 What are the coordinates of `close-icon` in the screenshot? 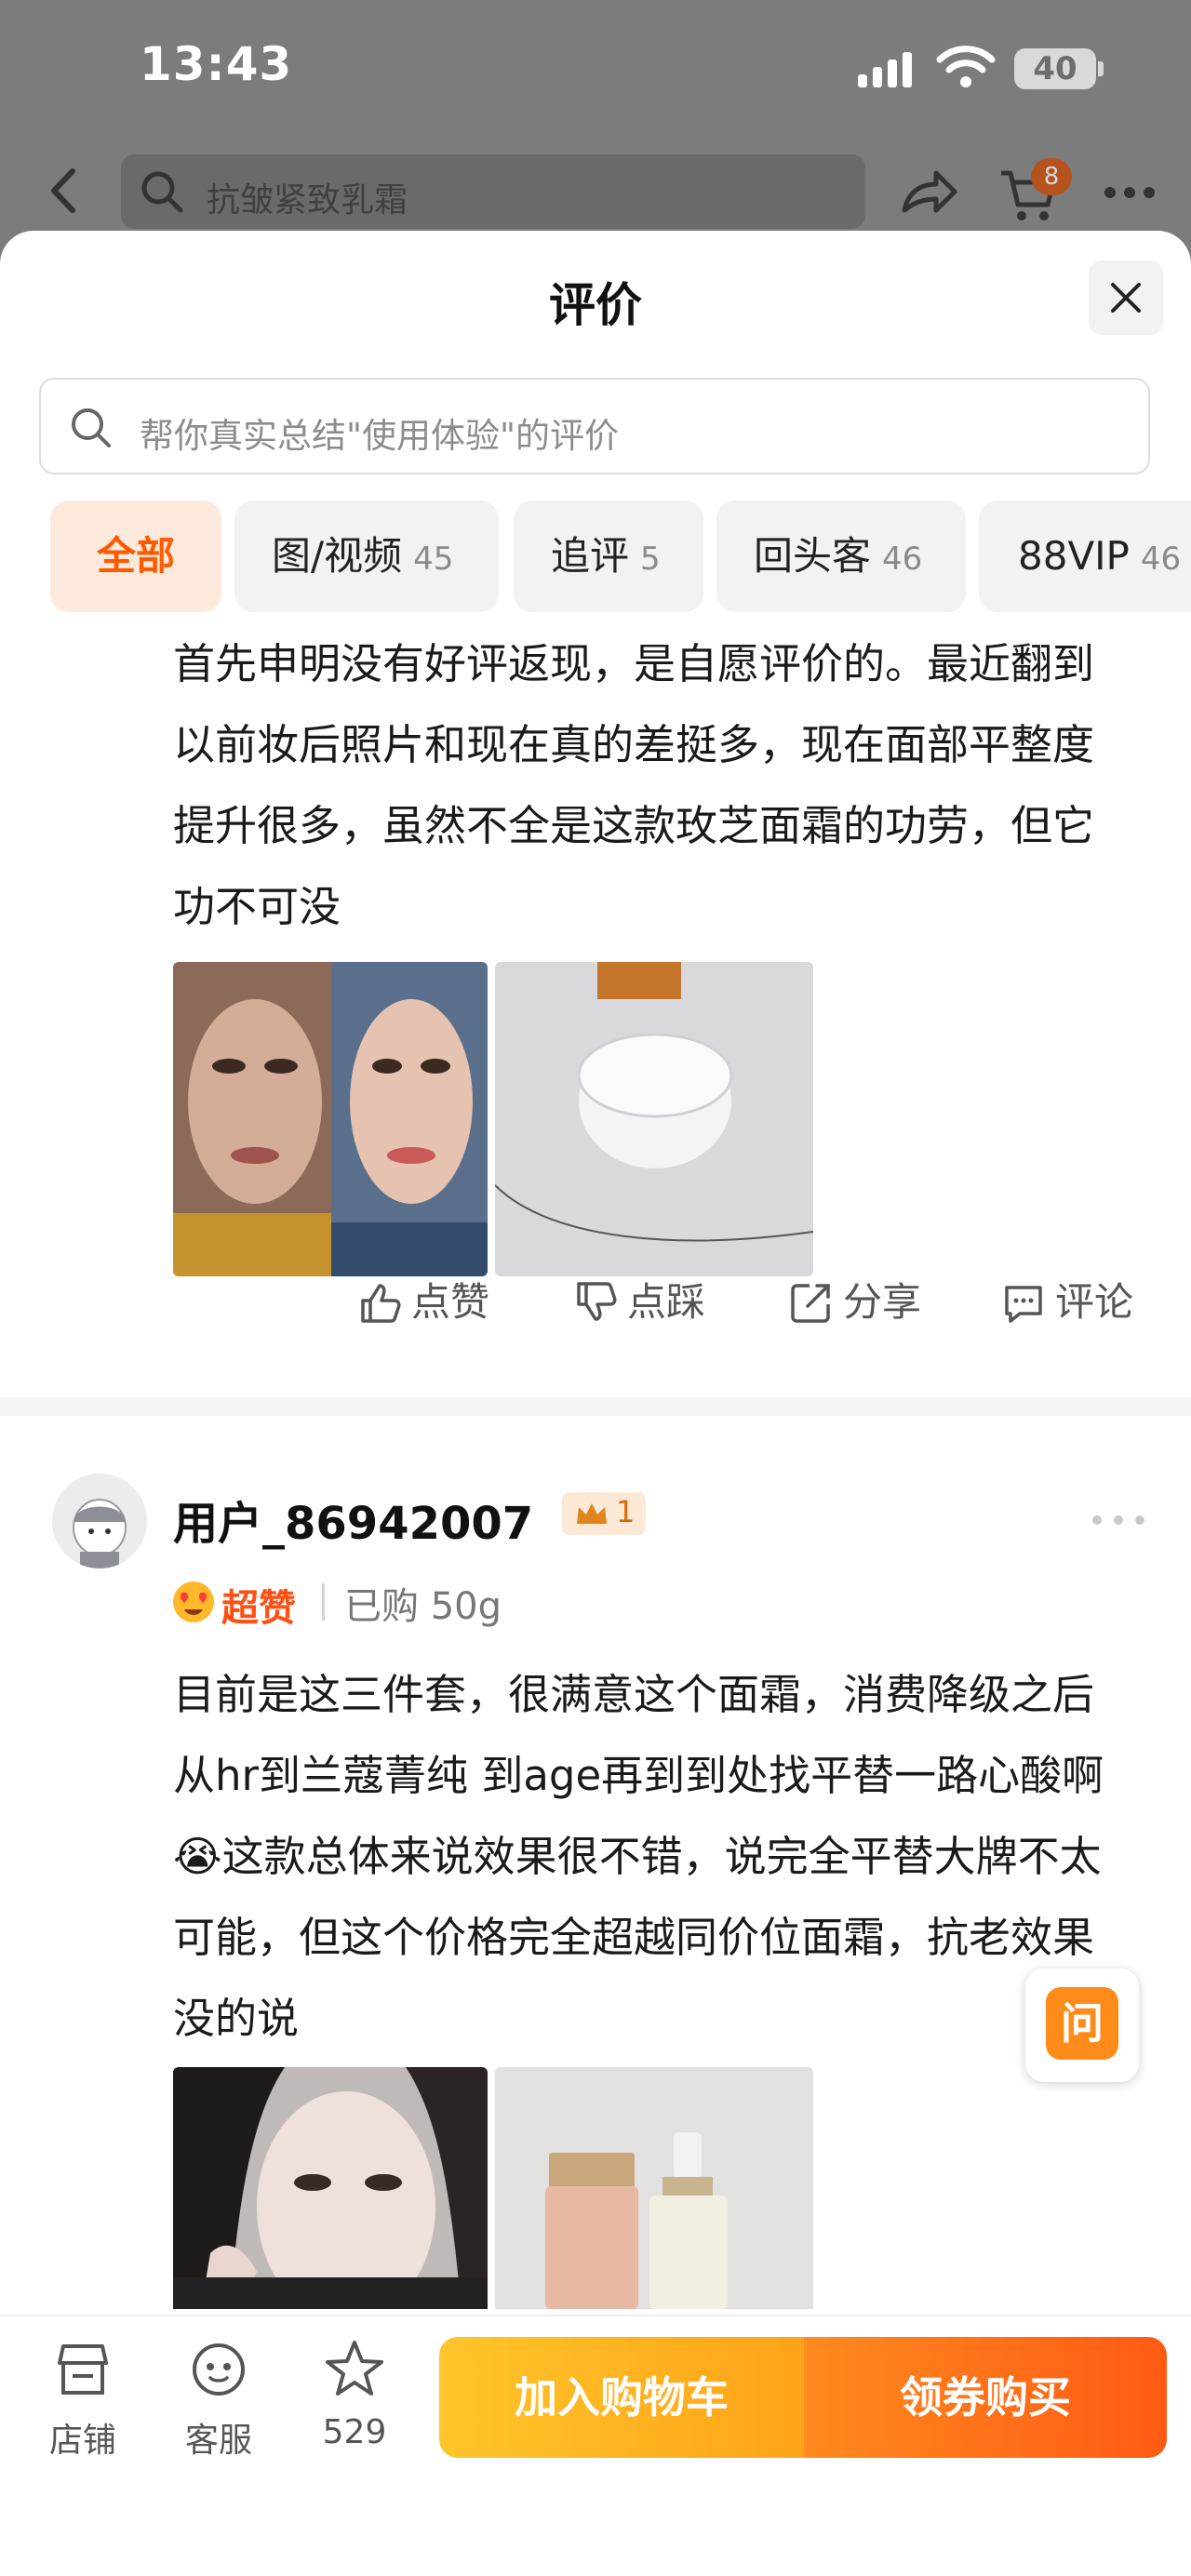 It's located at (1126, 298).